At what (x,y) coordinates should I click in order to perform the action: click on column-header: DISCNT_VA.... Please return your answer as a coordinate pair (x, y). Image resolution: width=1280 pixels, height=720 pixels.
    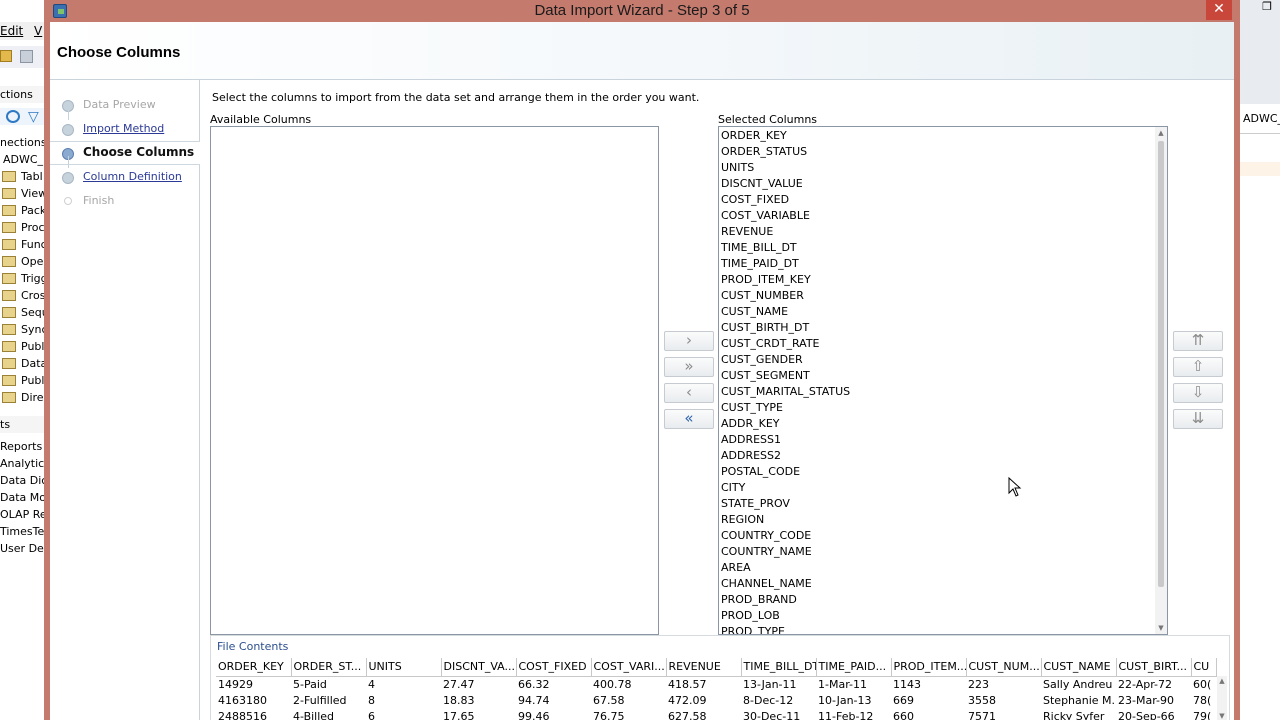
    Looking at the image, I should click on (479, 667).